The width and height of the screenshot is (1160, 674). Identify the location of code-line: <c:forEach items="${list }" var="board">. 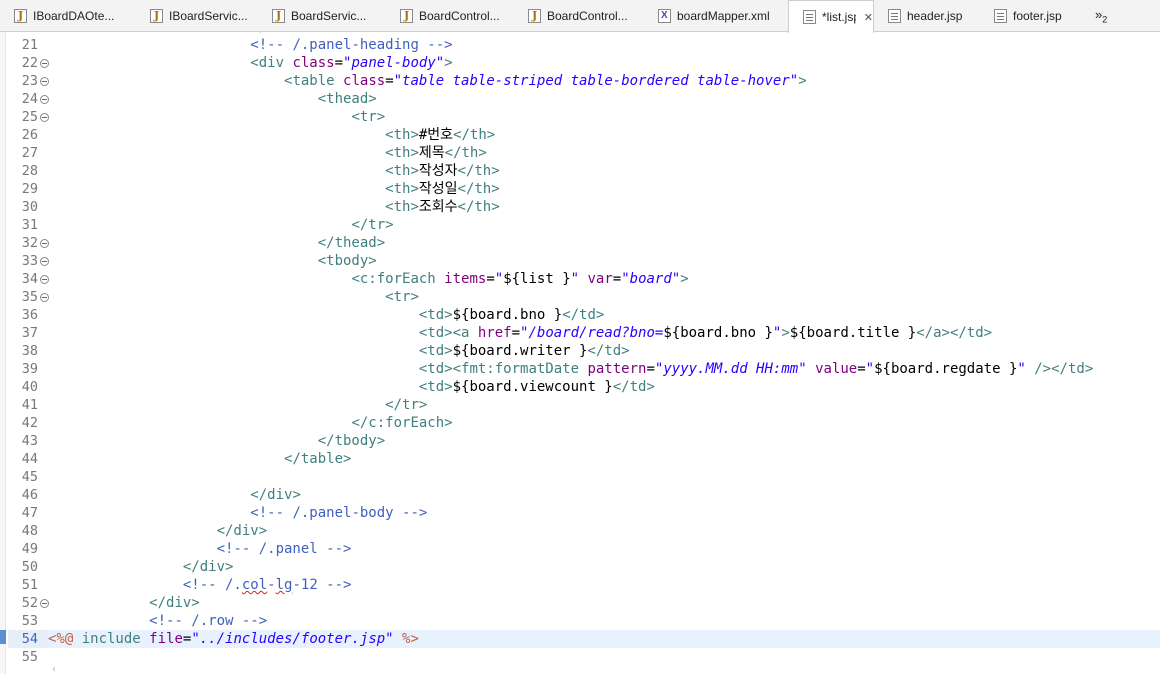
(368, 279).